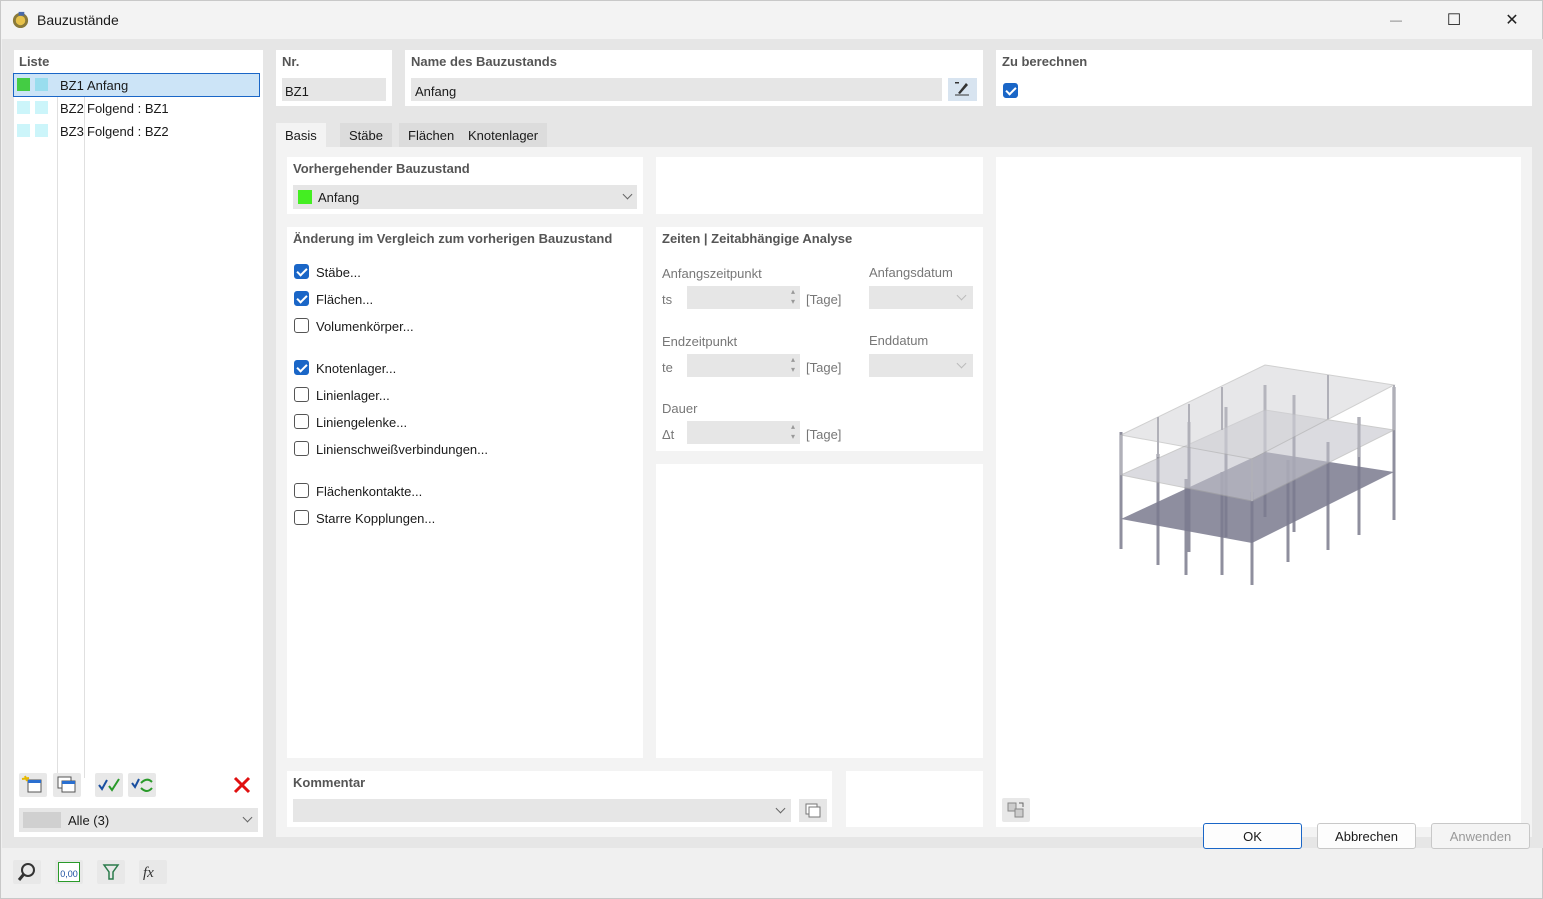 The height and width of the screenshot is (899, 1543). I want to click on tab-basis: Basis, so click(301, 135).